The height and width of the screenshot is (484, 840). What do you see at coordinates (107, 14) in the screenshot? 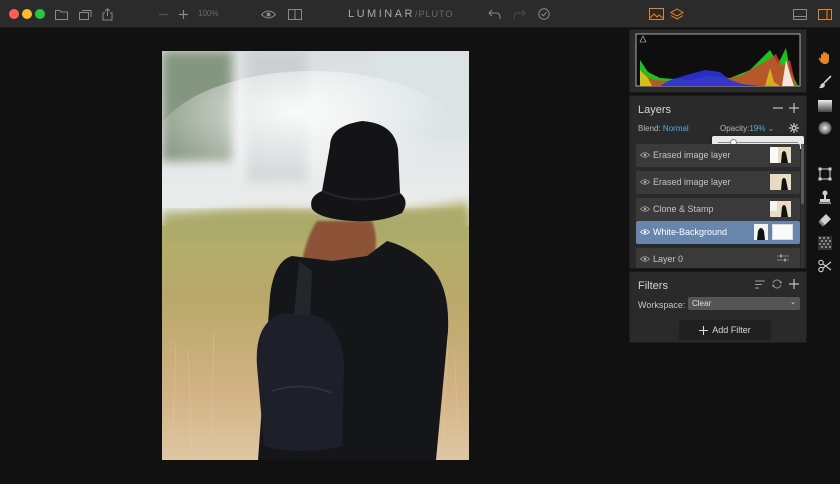
I see `share-icon` at bounding box center [107, 14].